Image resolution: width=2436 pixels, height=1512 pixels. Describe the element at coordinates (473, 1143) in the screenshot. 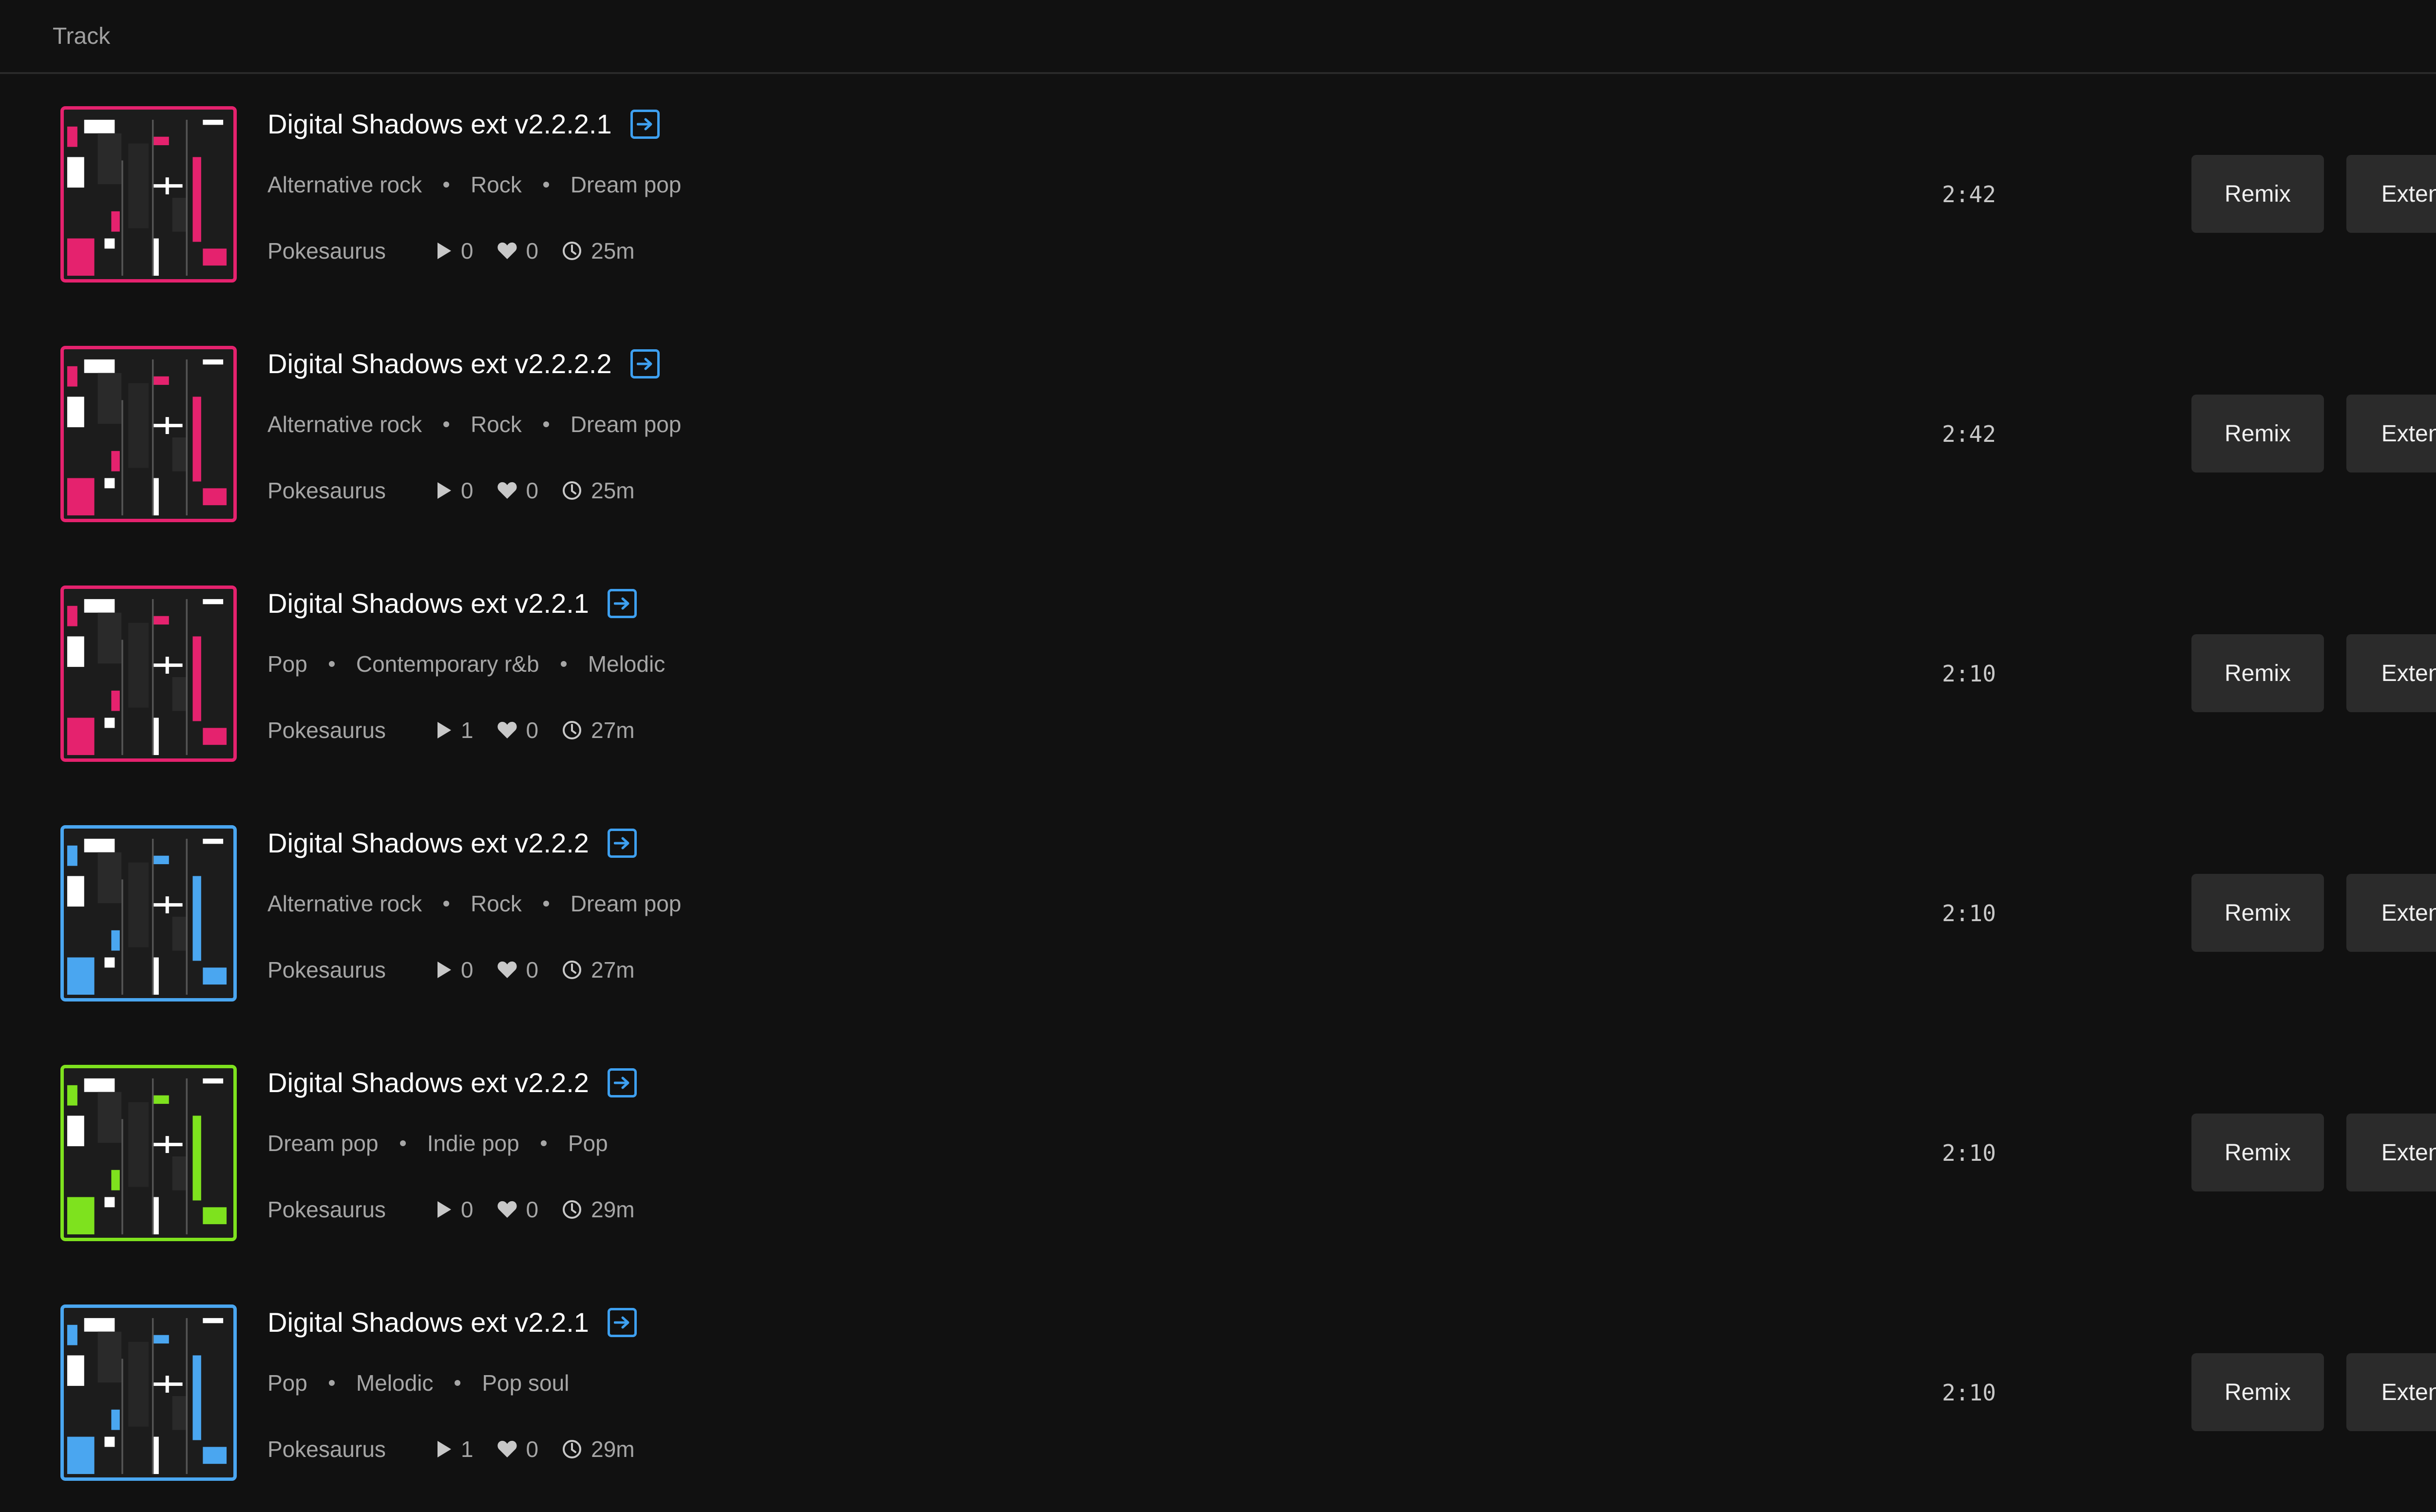

I see `genre-tag-2: Indie pop` at that location.